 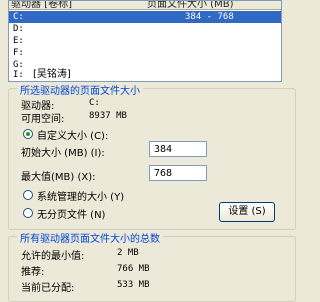 What do you see at coordinates (72, 134) in the screenshot?
I see `custom-size-label: 自定义大小 (C):` at bounding box center [72, 134].